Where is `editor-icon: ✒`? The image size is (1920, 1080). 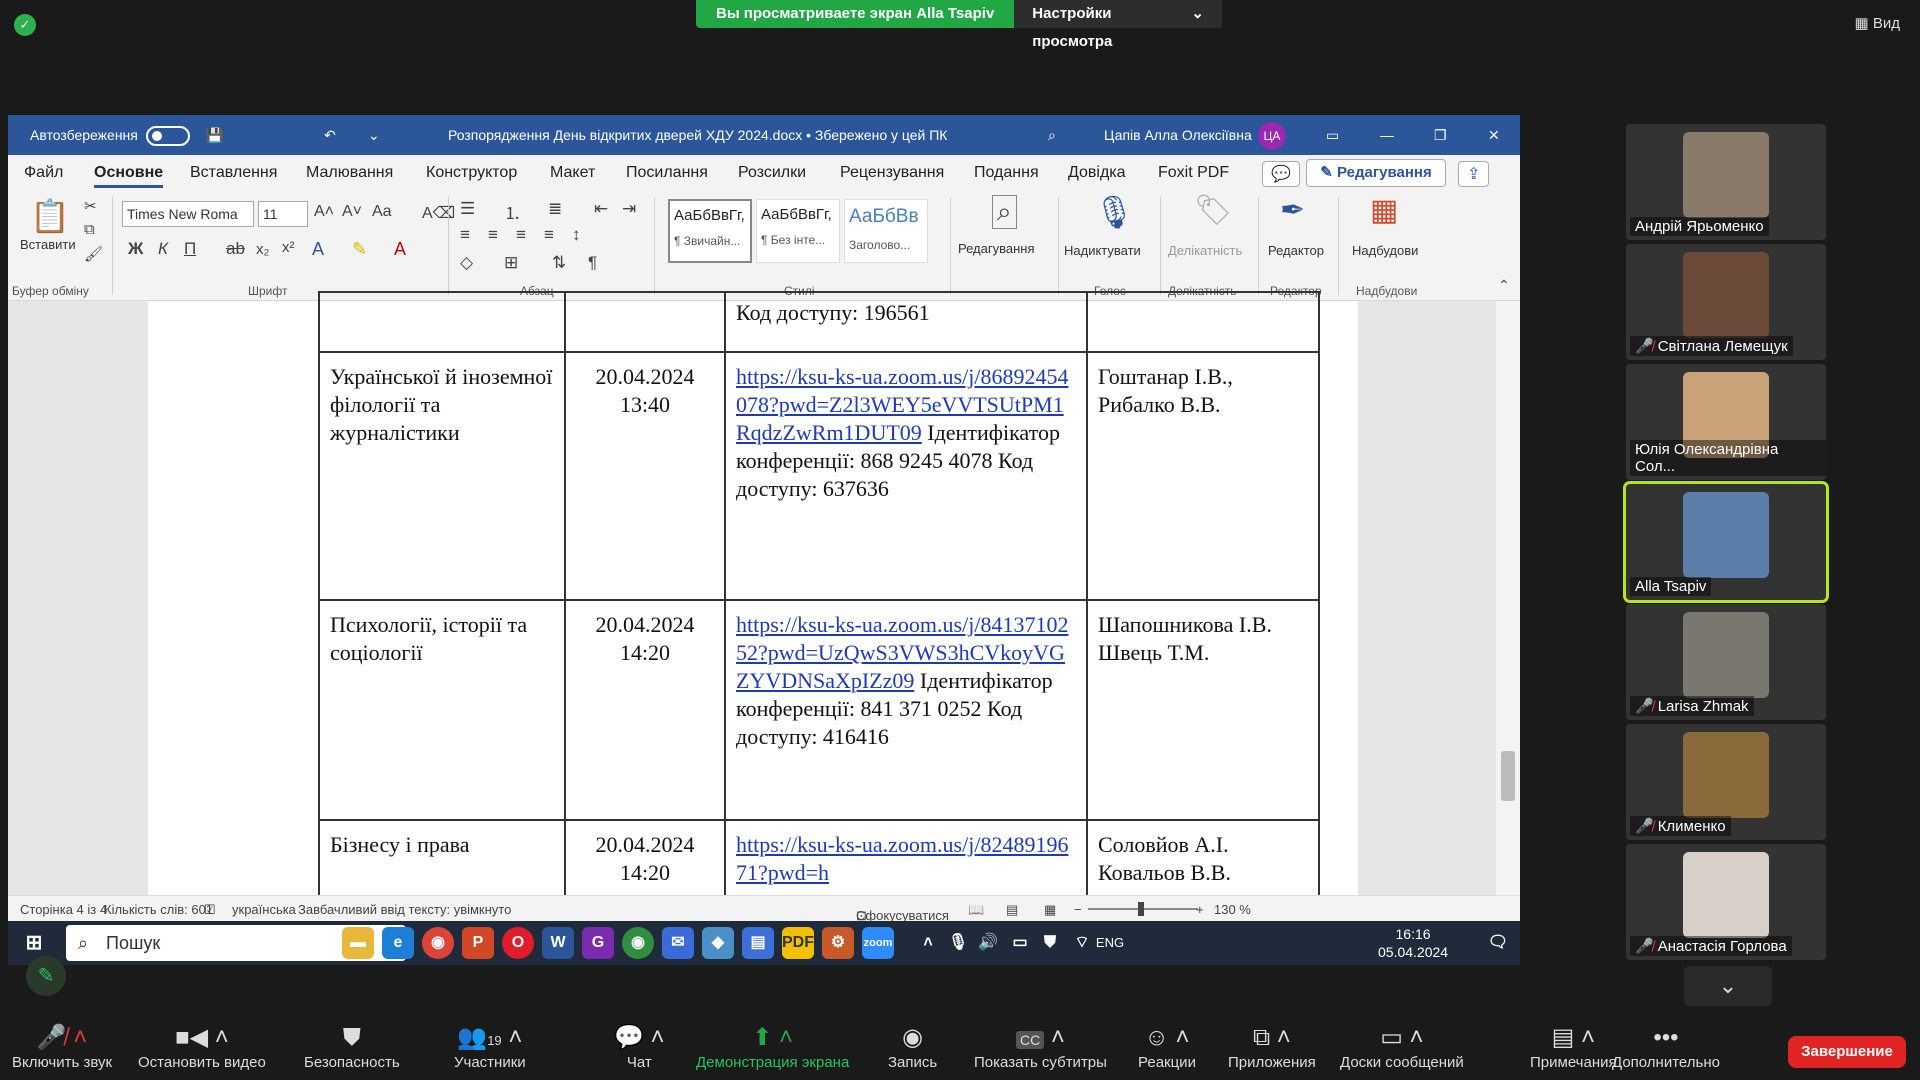
editor-icon: ✒ is located at coordinates (1292, 210).